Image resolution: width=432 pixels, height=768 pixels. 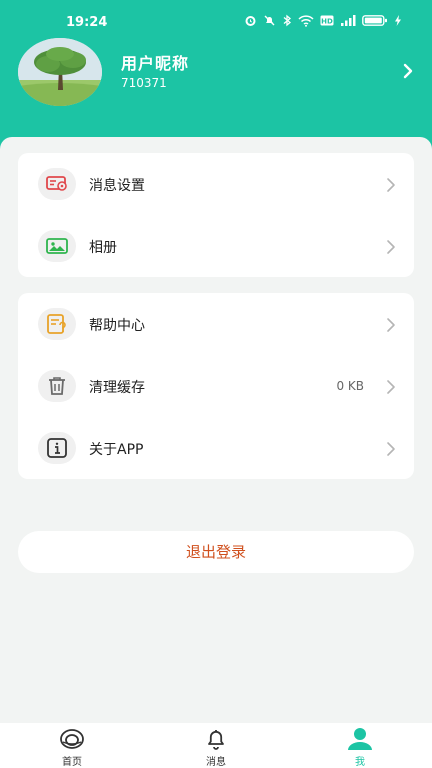 I want to click on wifi-icon, so click(x=306, y=21).